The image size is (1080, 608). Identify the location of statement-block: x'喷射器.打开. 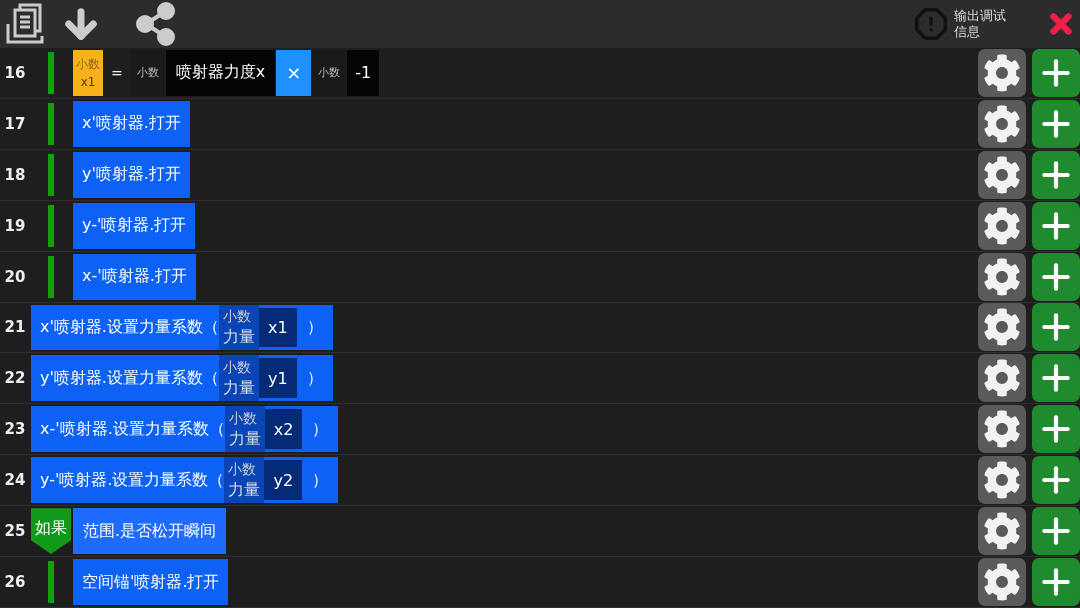
(131, 123).